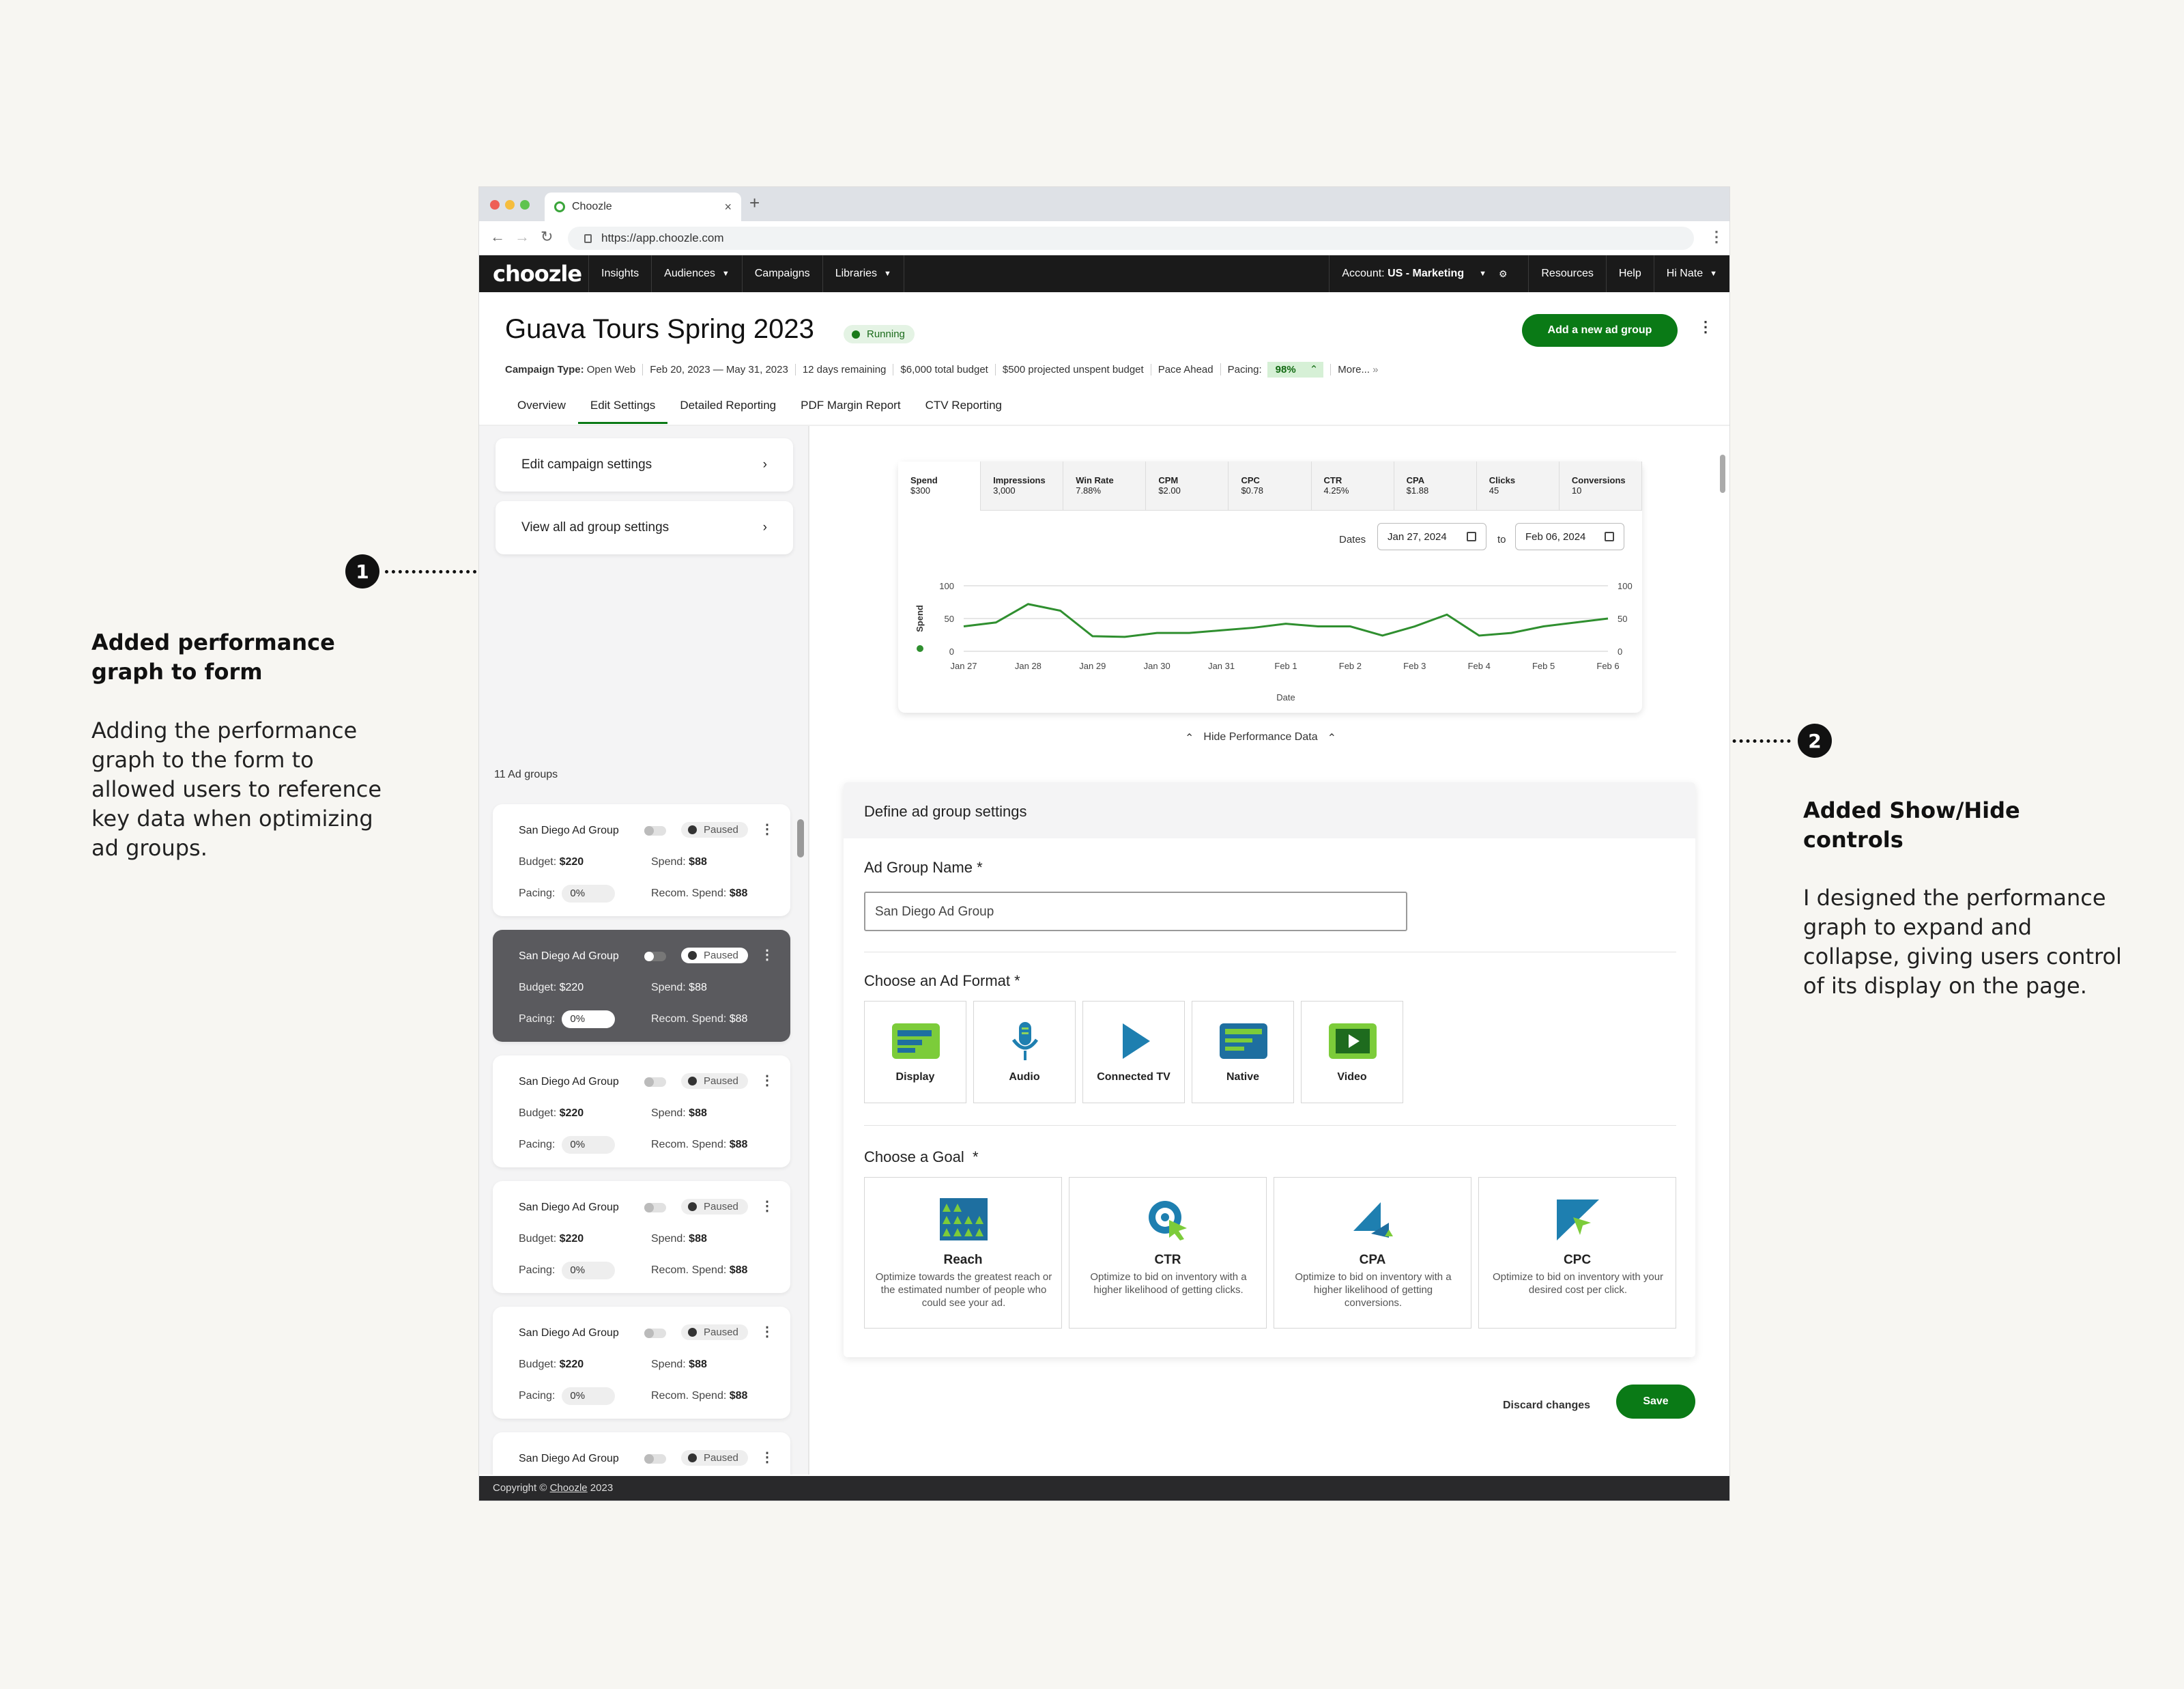 Image resolution: width=2184 pixels, height=1689 pixels. What do you see at coordinates (1428, 273) in the screenshot?
I see `account-selector: Account: US - Marketing ▼ ⚙` at bounding box center [1428, 273].